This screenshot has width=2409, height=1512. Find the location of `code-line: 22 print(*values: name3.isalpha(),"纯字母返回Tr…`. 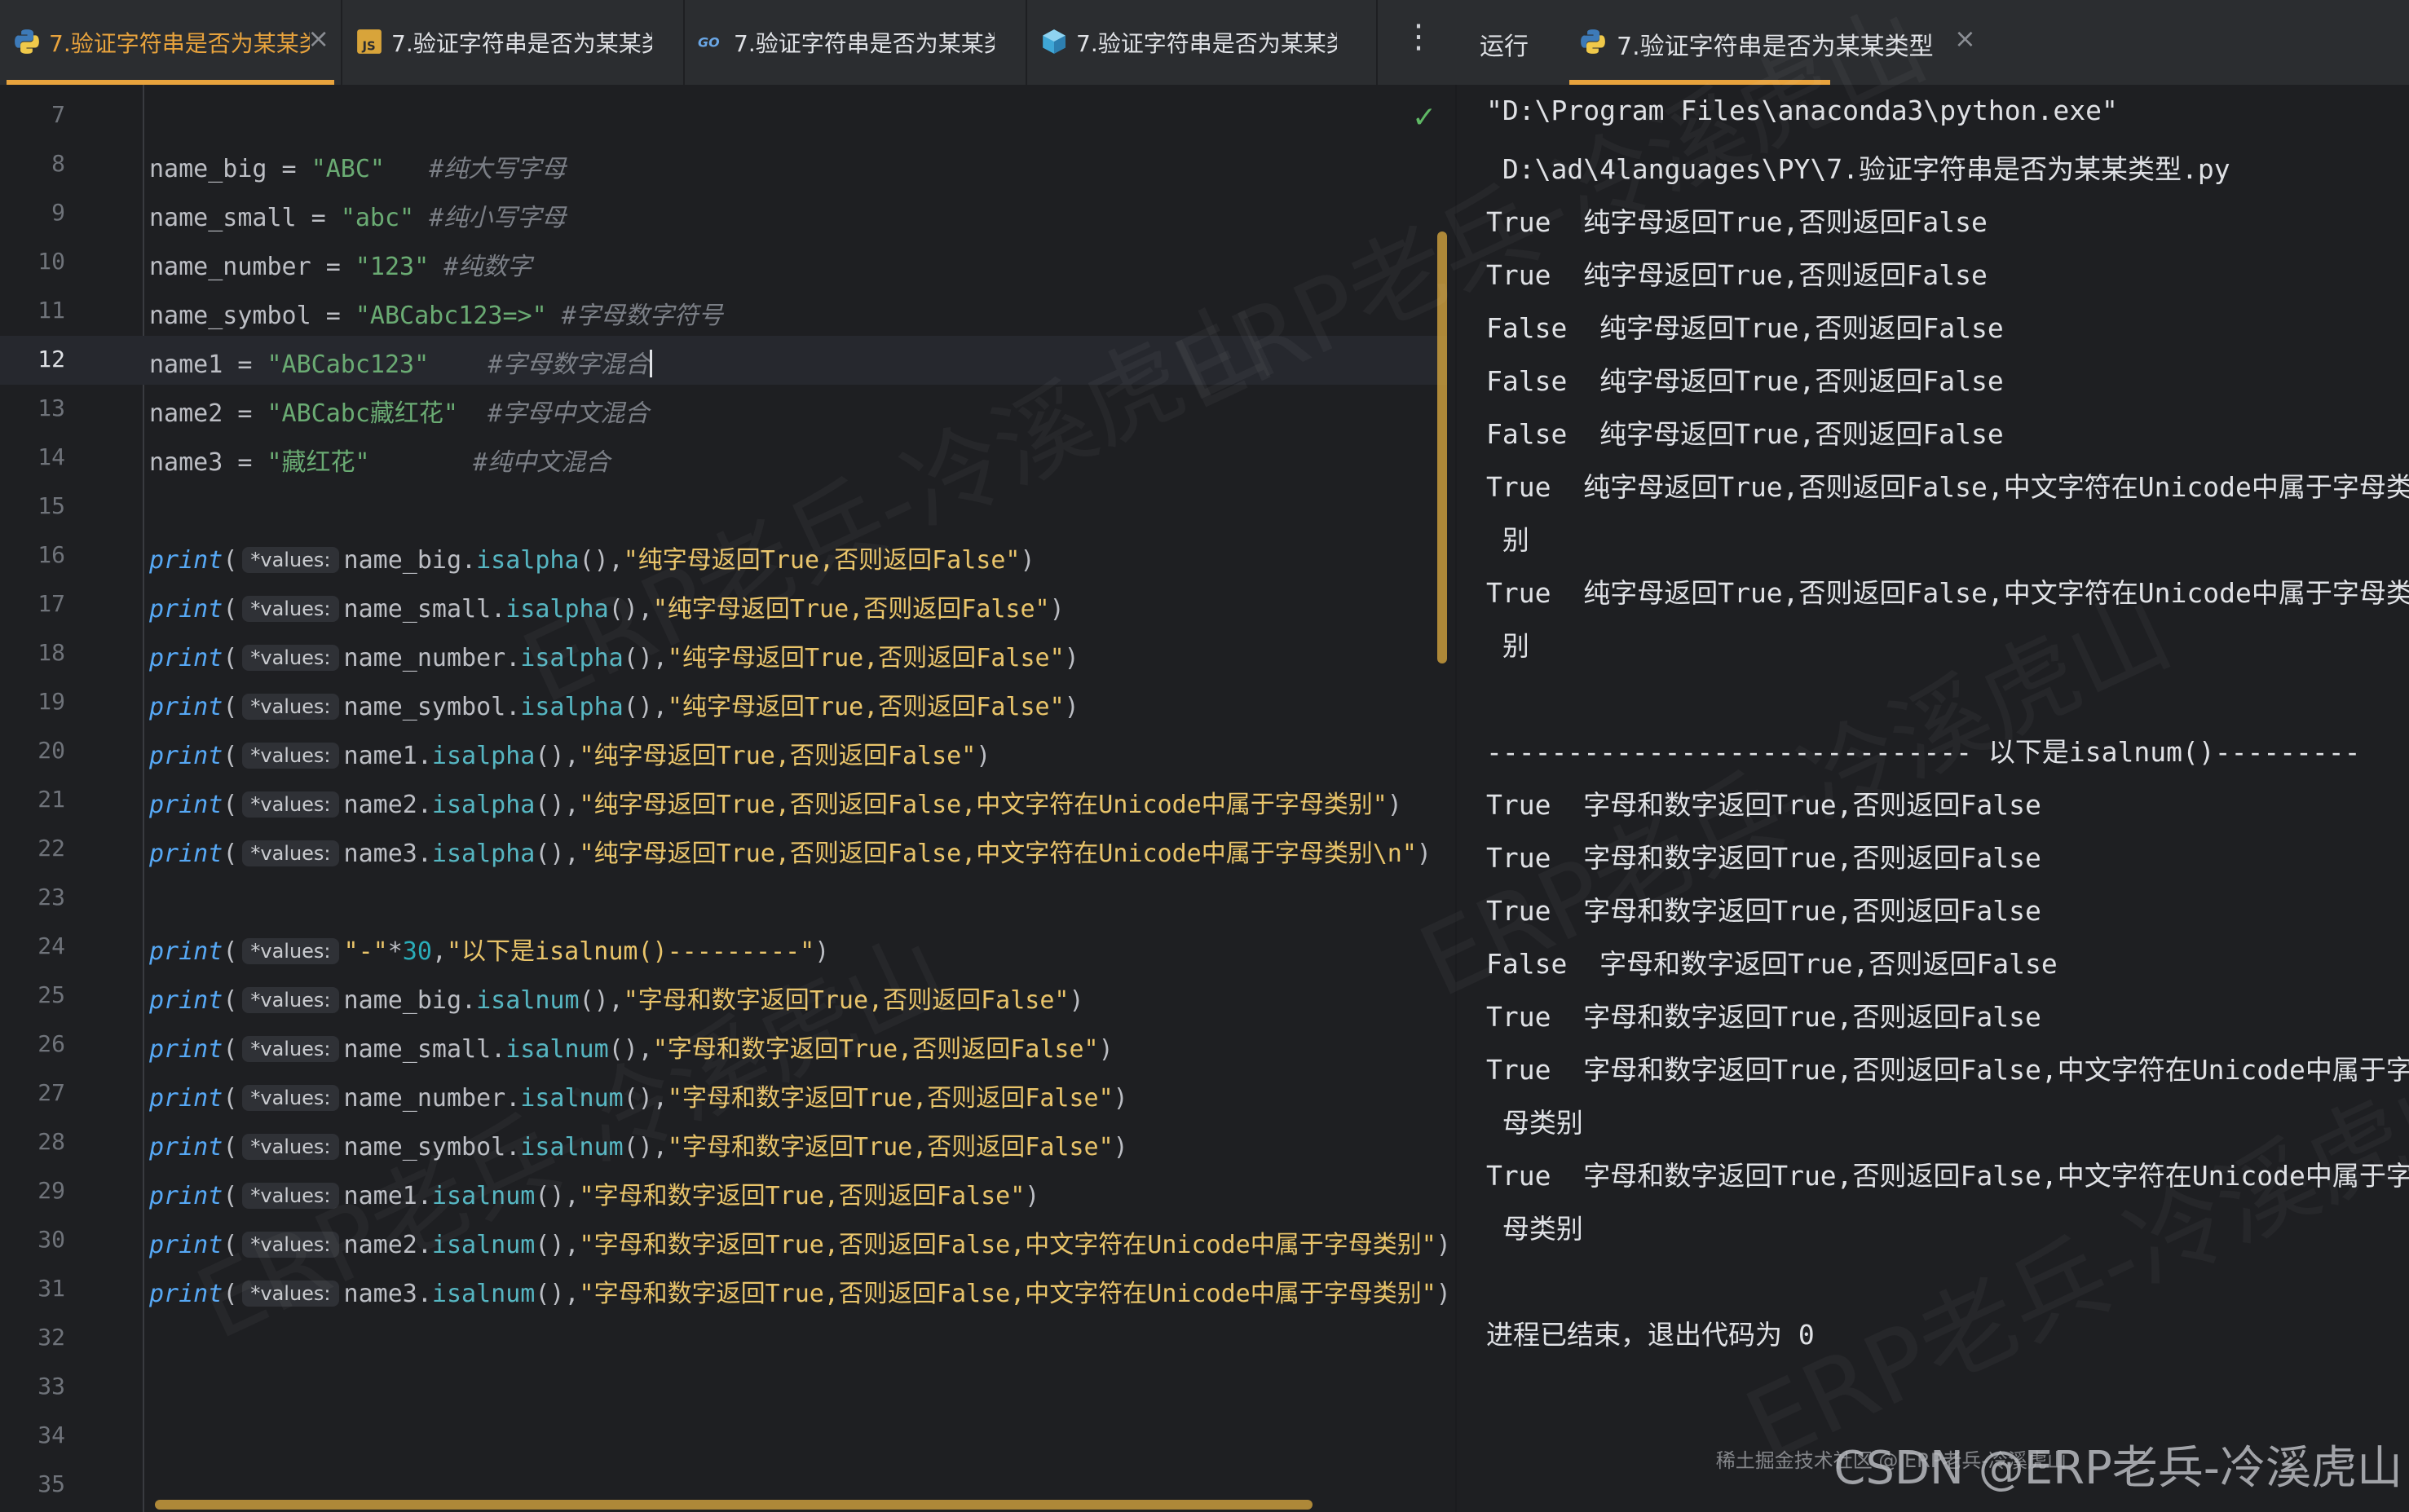

code-line: 22 print(*values: name3.isalpha(),"纯字母返回Tr… is located at coordinates (723, 850).